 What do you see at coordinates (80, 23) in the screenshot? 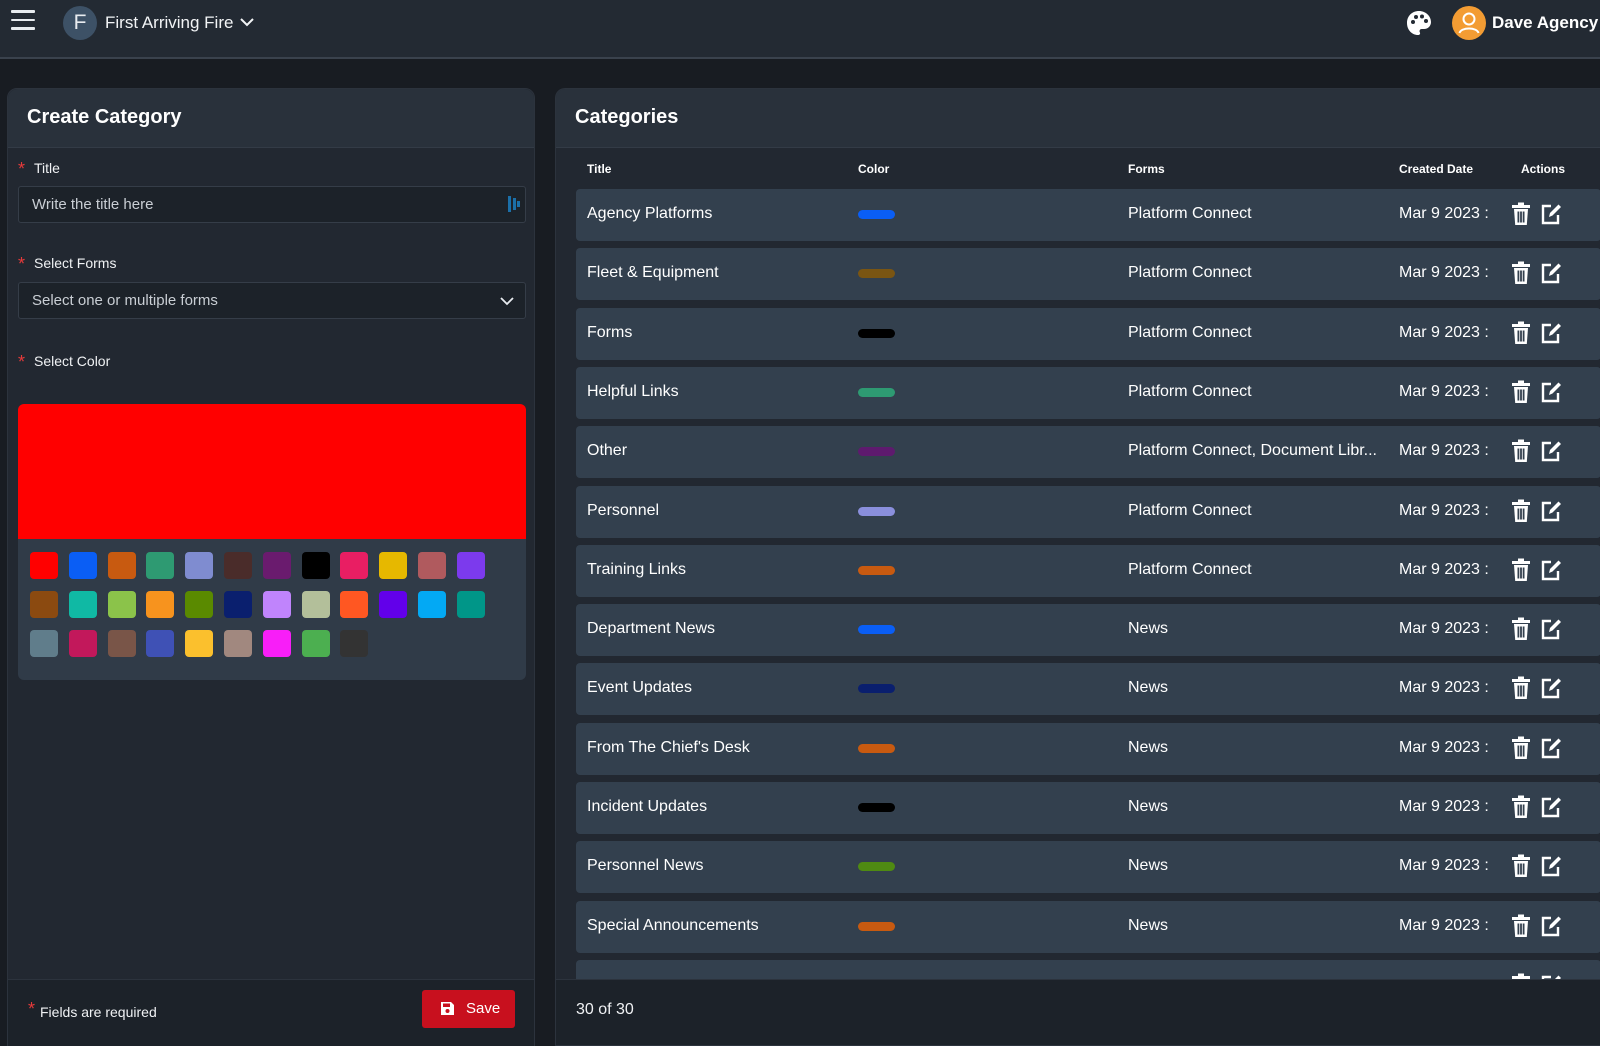
I see `org-avatar: F` at bounding box center [80, 23].